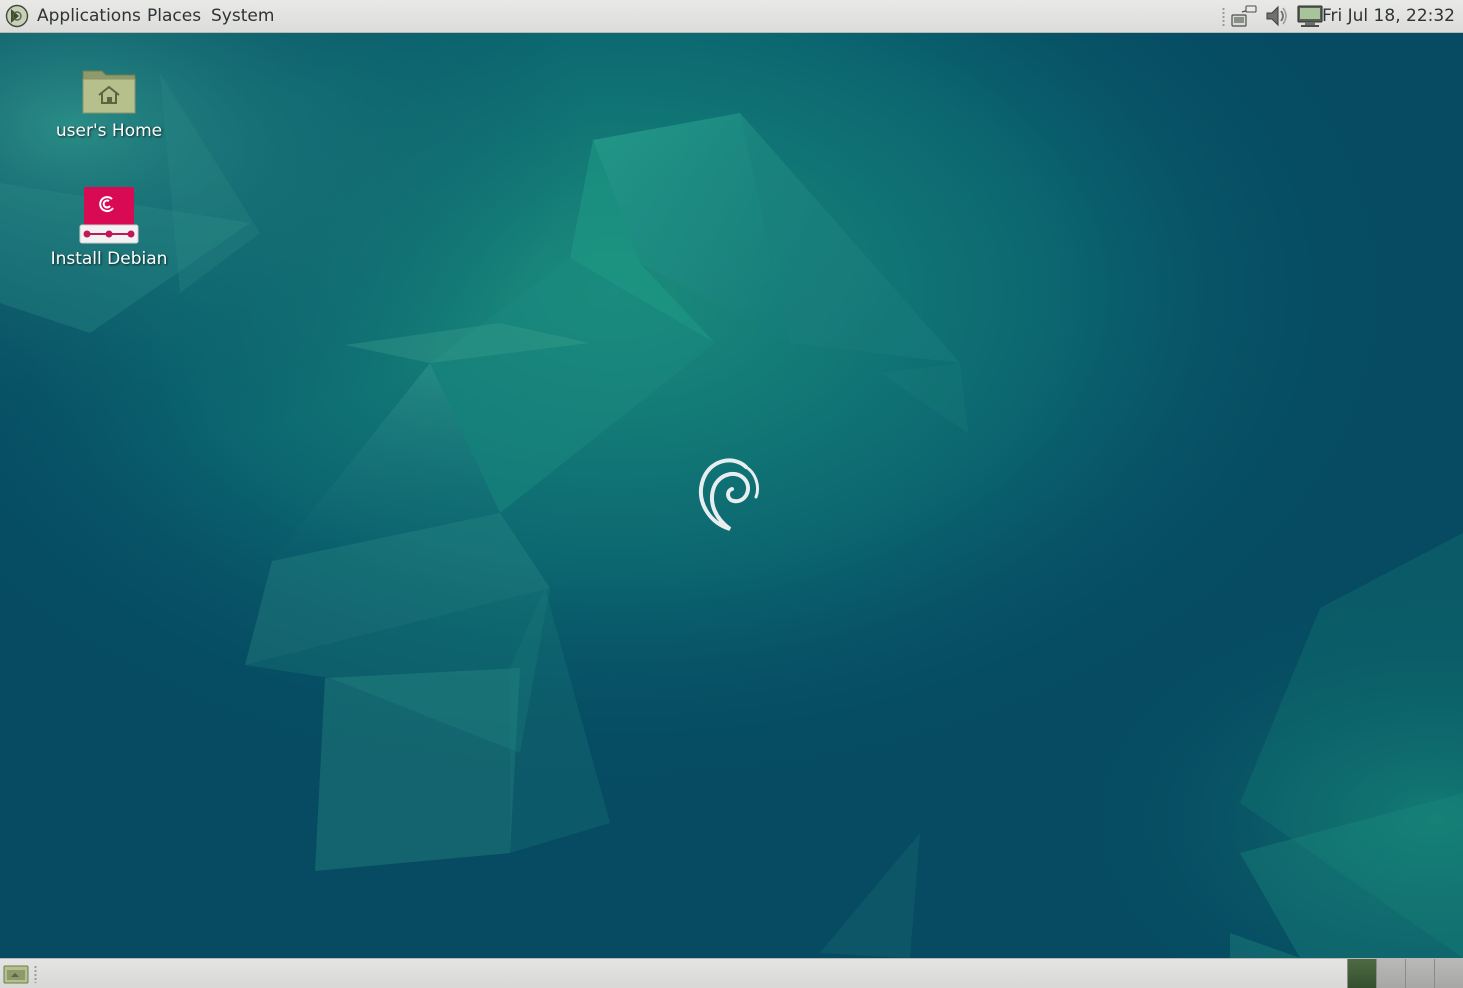 The width and height of the screenshot is (1463, 988). What do you see at coordinates (1276, 16) in the screenshot?
I see `volume-icon` at bounding box center [1276, 16].